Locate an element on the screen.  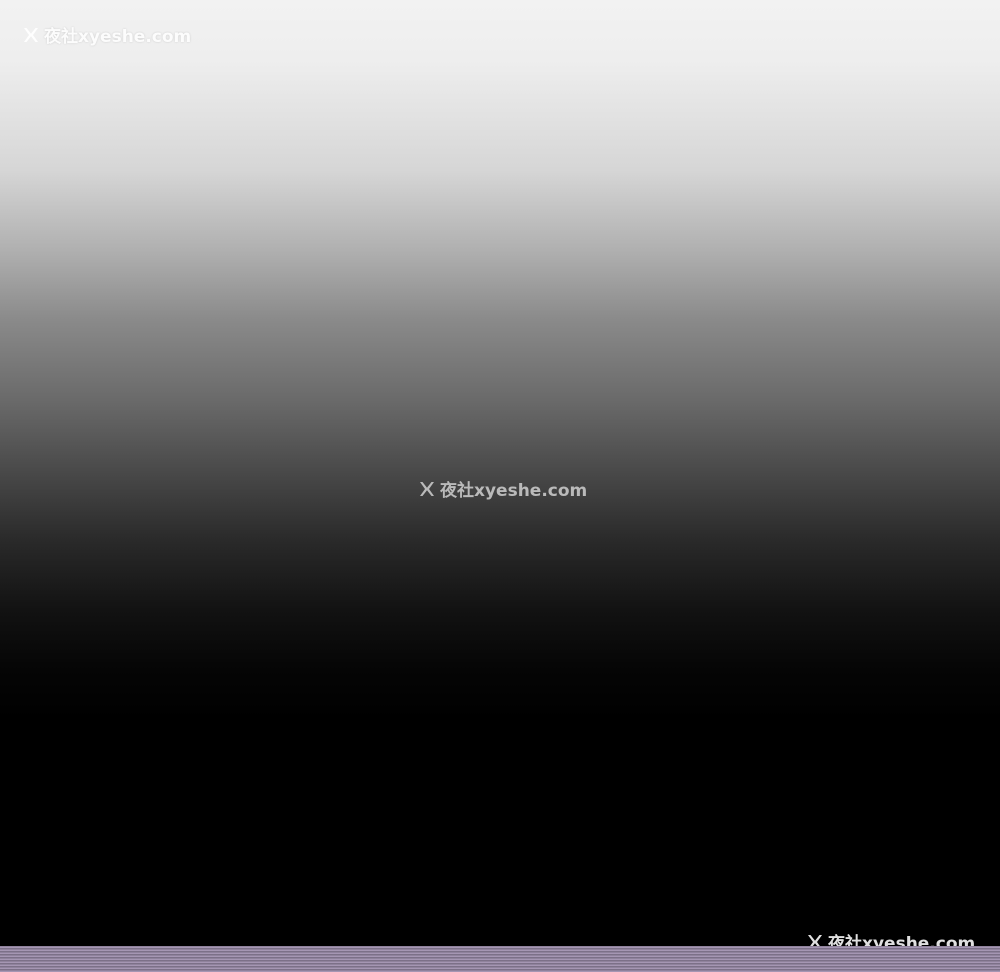
watermark-center: 夜社xyeshe.com is located at coordinates (502, 488).